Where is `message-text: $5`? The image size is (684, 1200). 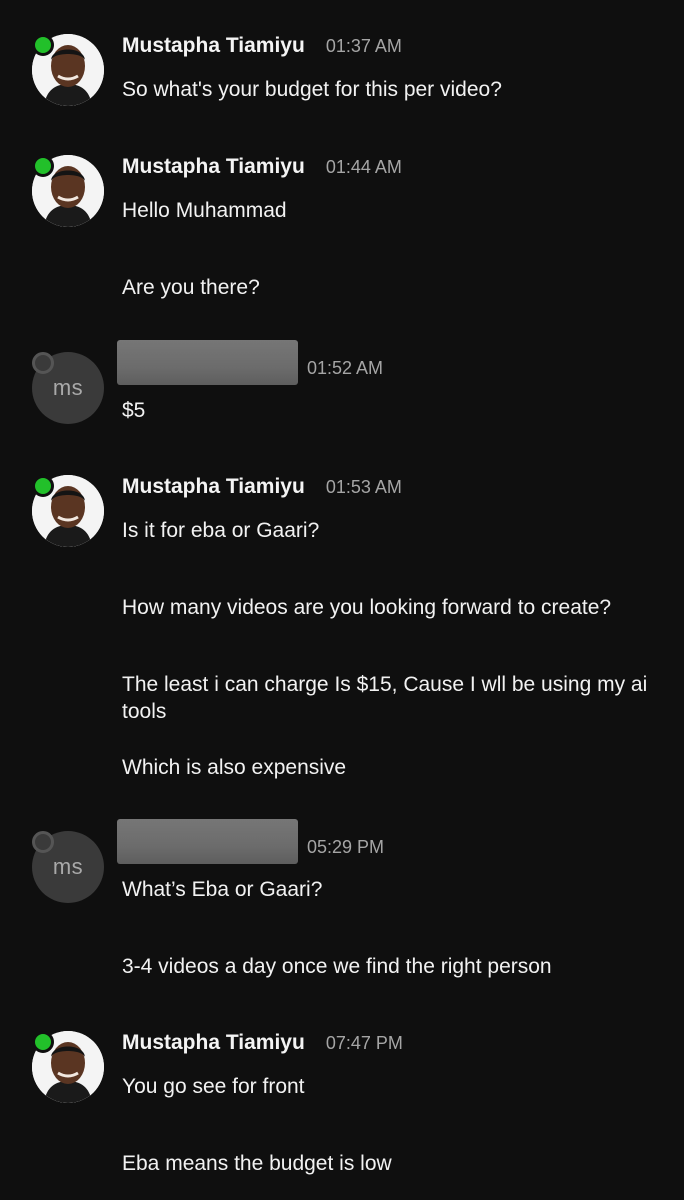
message-text: $5 is located at coordinates (134, 410).